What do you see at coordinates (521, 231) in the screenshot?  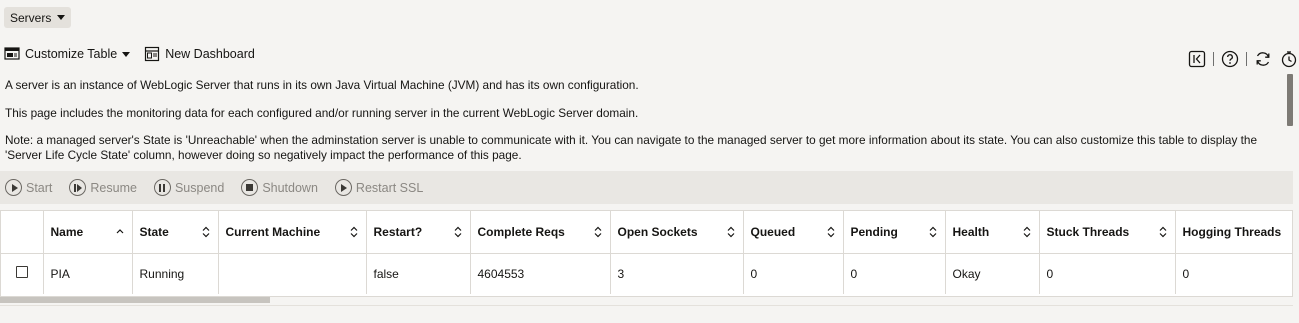 I see `column-label: Complete Reqs` at bounding box center [521, 231].